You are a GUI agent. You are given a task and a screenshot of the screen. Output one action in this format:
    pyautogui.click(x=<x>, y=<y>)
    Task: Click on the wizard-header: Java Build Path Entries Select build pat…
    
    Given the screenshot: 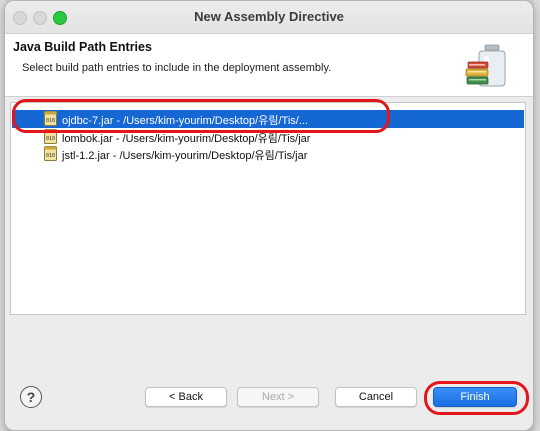 What is the action you would take?
    pyautogui.click(x=269, y=65)
    